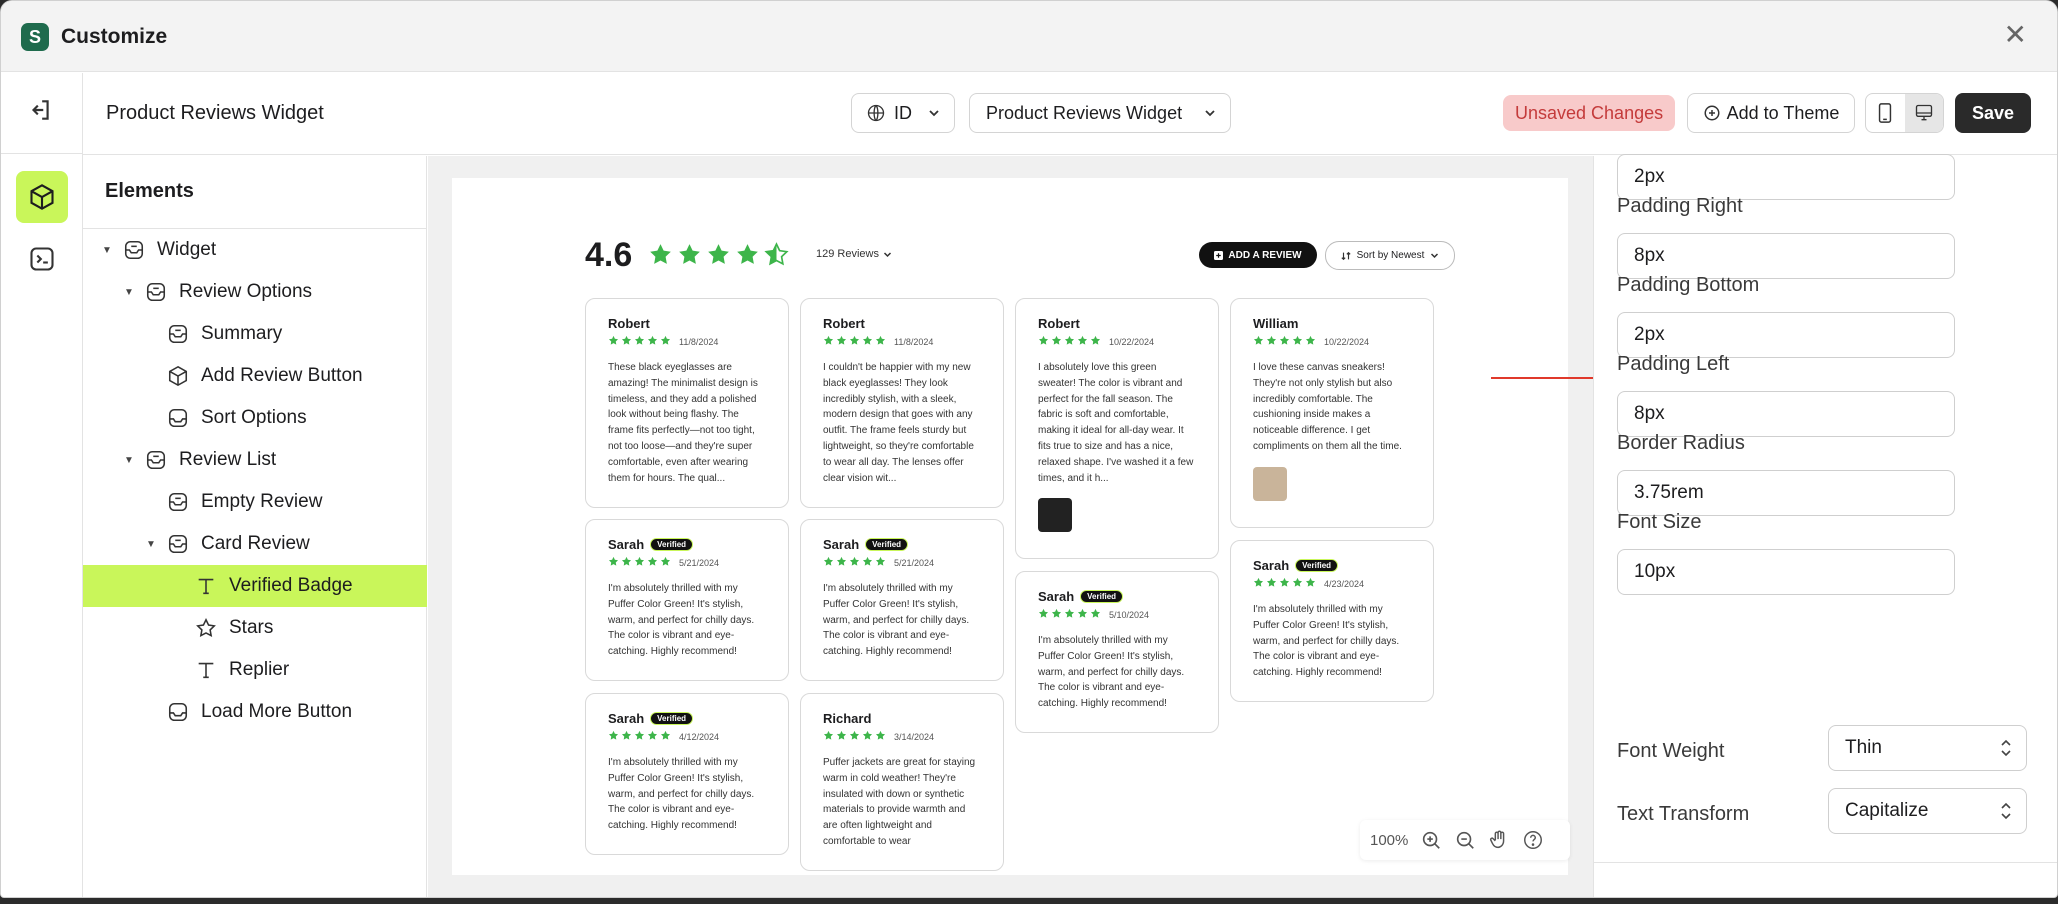  I want to click on border-radius-input: 3.75rem, so click(1786, 493).